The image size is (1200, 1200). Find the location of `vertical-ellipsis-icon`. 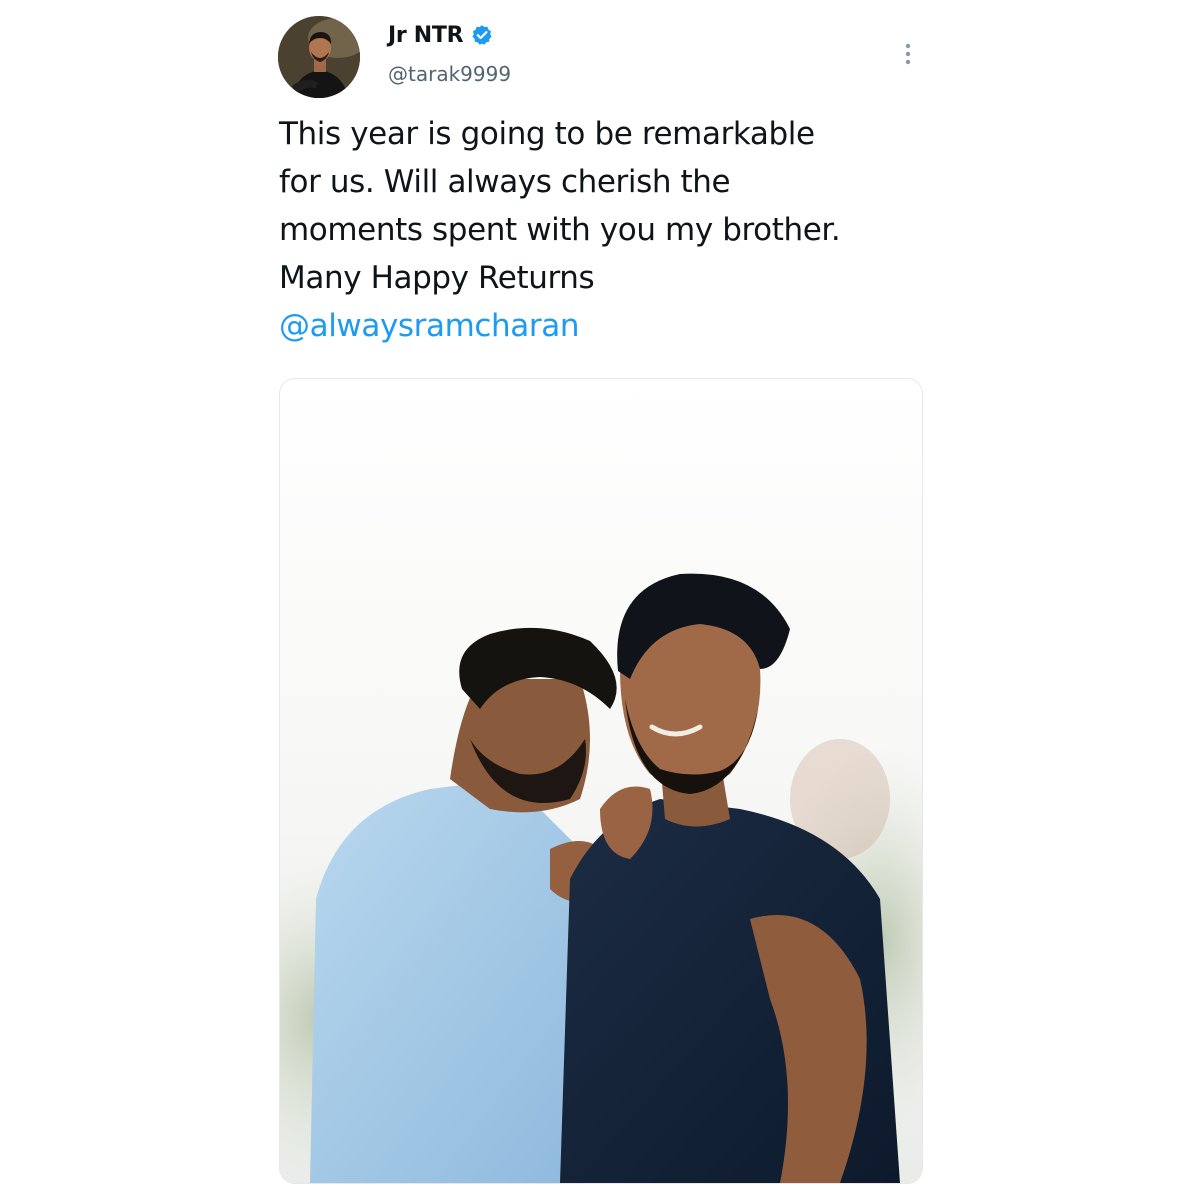

vertical-ellipsis-icon is located at coordinates (908, 54).